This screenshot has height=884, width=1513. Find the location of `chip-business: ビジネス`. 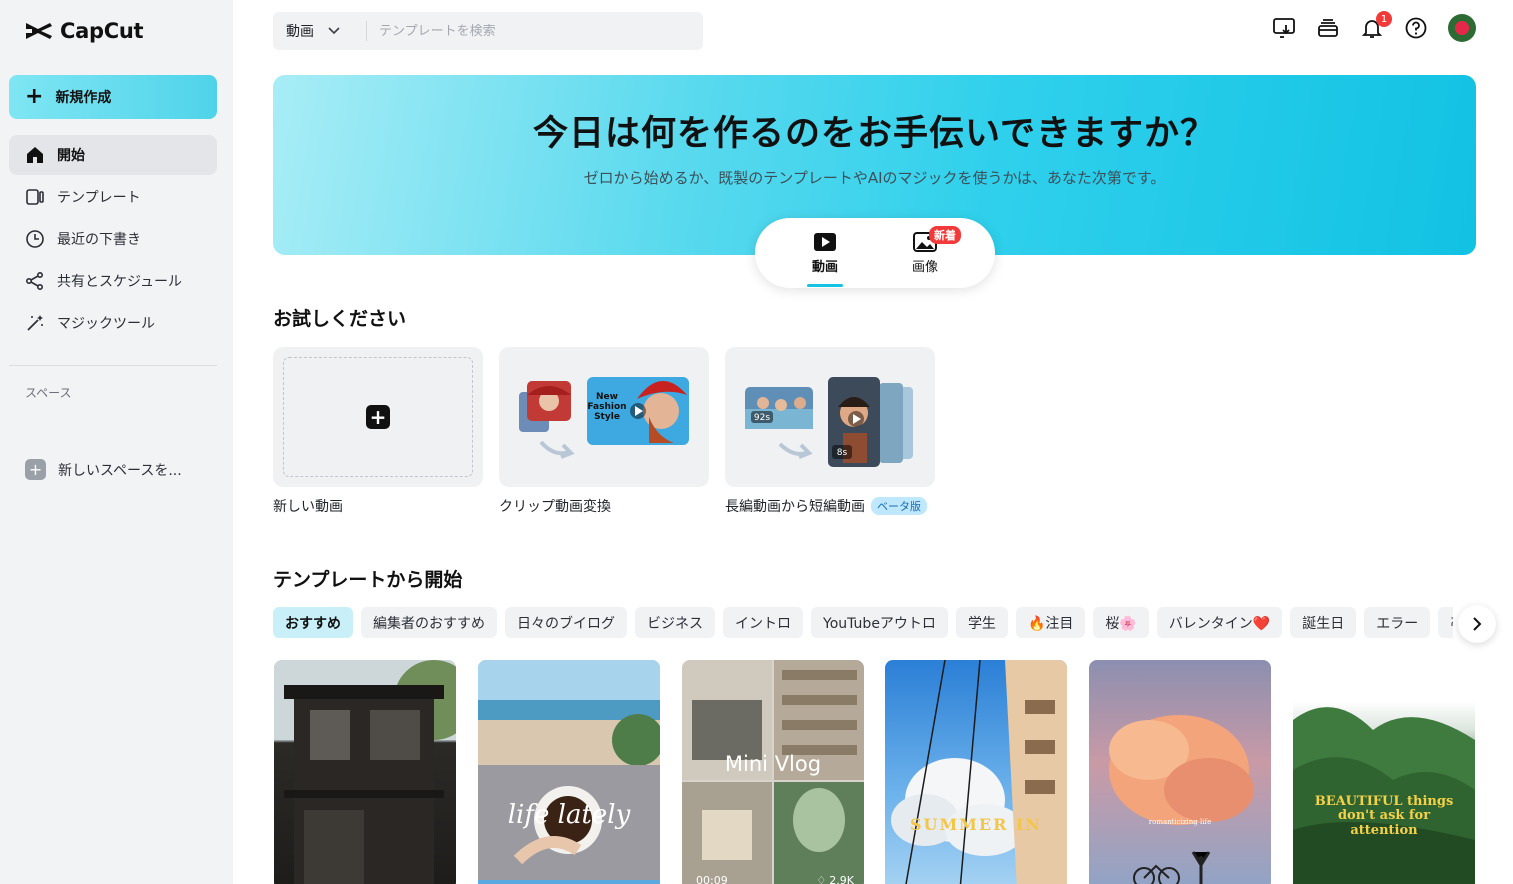

chip-business: ビジネス is located at coordinates (675, 622).